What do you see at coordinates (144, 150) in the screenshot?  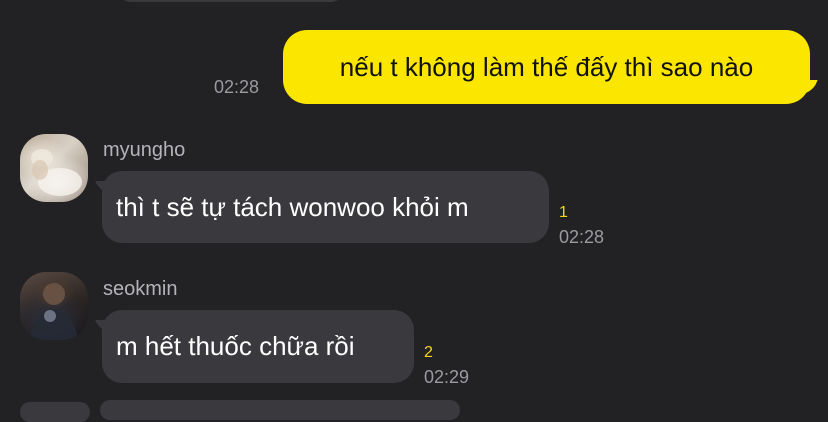 I see `sender-name: myungho` at bounding box center [144, 150].